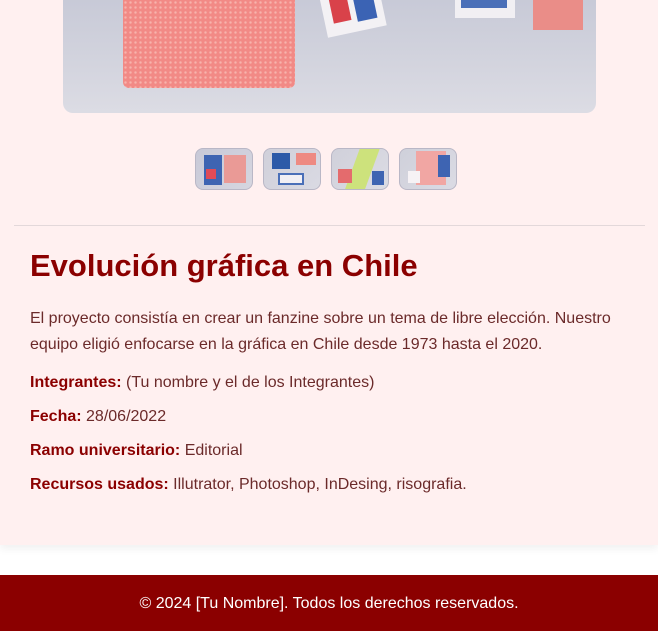 This screenshot has width=658, height=633. What do you see at coordinates (330, 451) in the screenshot?
I see `detail-ramo: Ramo universitario: Editorial` at bounding box center [330, 451].